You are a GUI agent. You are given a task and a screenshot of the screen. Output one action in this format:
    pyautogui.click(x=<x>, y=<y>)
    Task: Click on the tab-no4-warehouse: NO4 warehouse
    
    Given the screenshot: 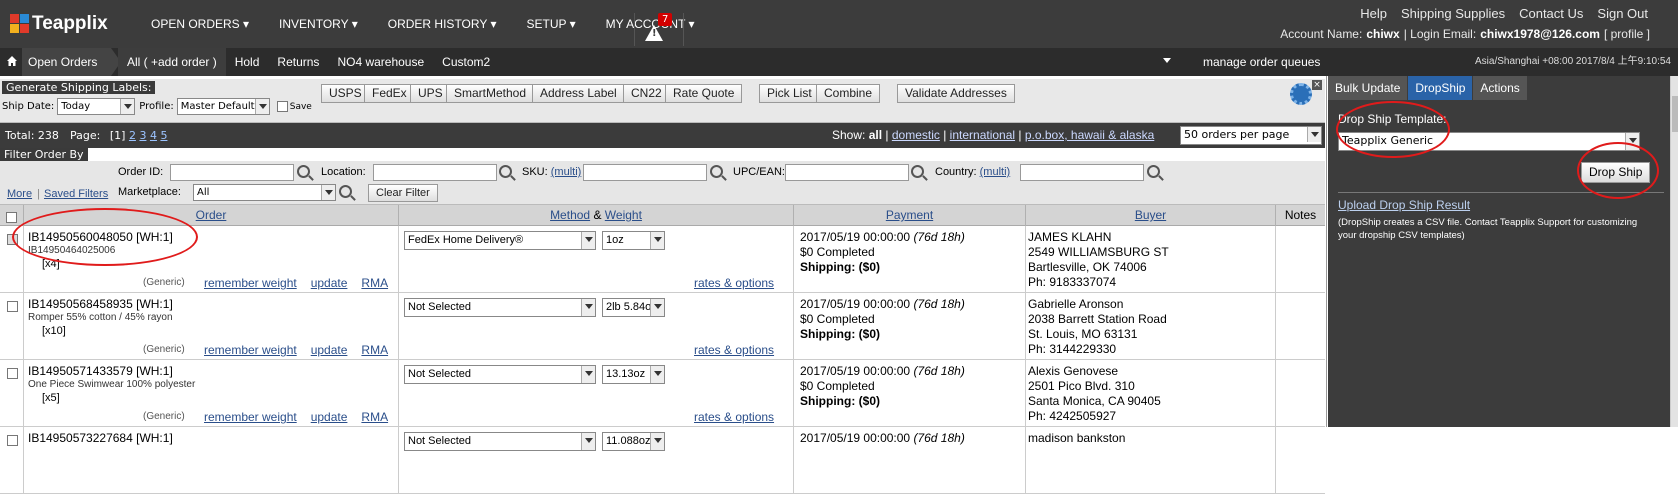 What is the action you would take?
    pyautogui.click(x=380, y=62)
    